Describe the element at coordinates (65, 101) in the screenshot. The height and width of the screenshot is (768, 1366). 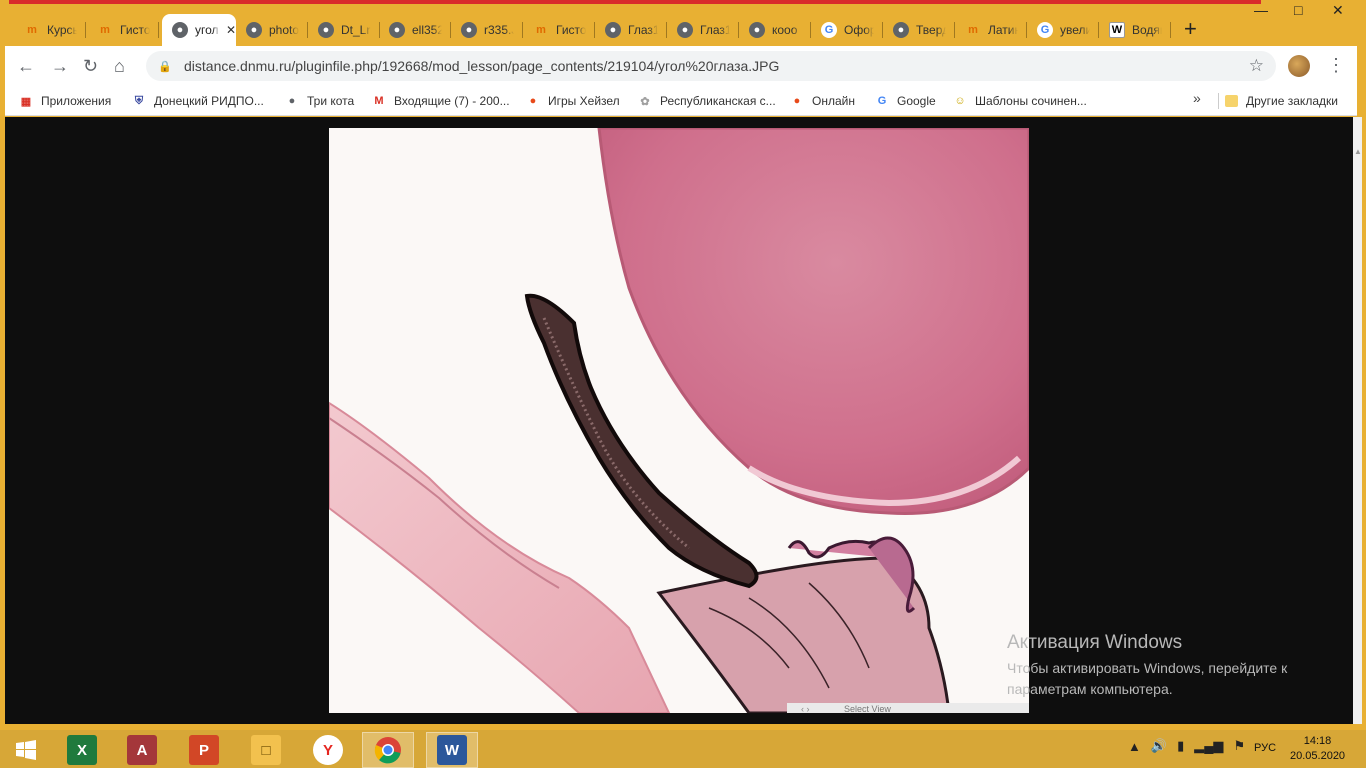
I see `bookmark-0: ▦ Приложения` at that location.